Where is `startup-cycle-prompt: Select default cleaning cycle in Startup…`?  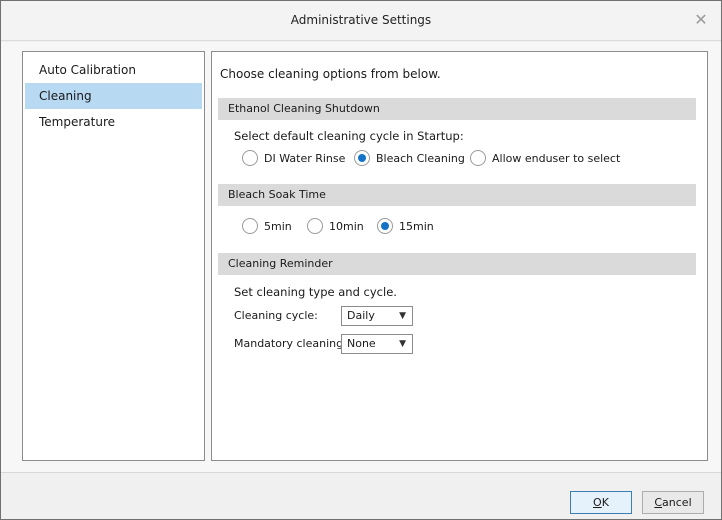 startup-cycle-prompt: Select default cleaning cycle in Startup… is located at coordinates (349, 136).